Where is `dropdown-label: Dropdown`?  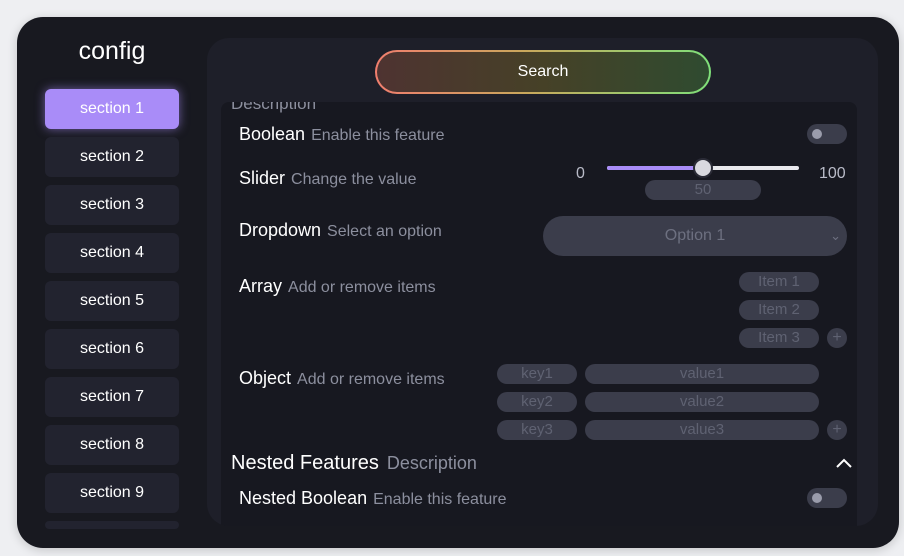 dropdown-label: Dropdown is located at coordinates (280, 230).